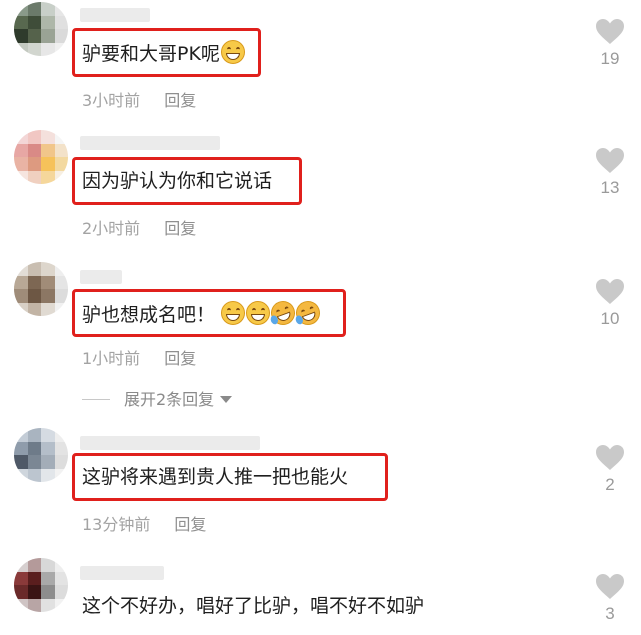 This screenshot has width=641, height=635. What do you see at coordinates (111, 100) in the screenshot?
I see `timestamp: 3小时前` at bounding box center [111, 100].